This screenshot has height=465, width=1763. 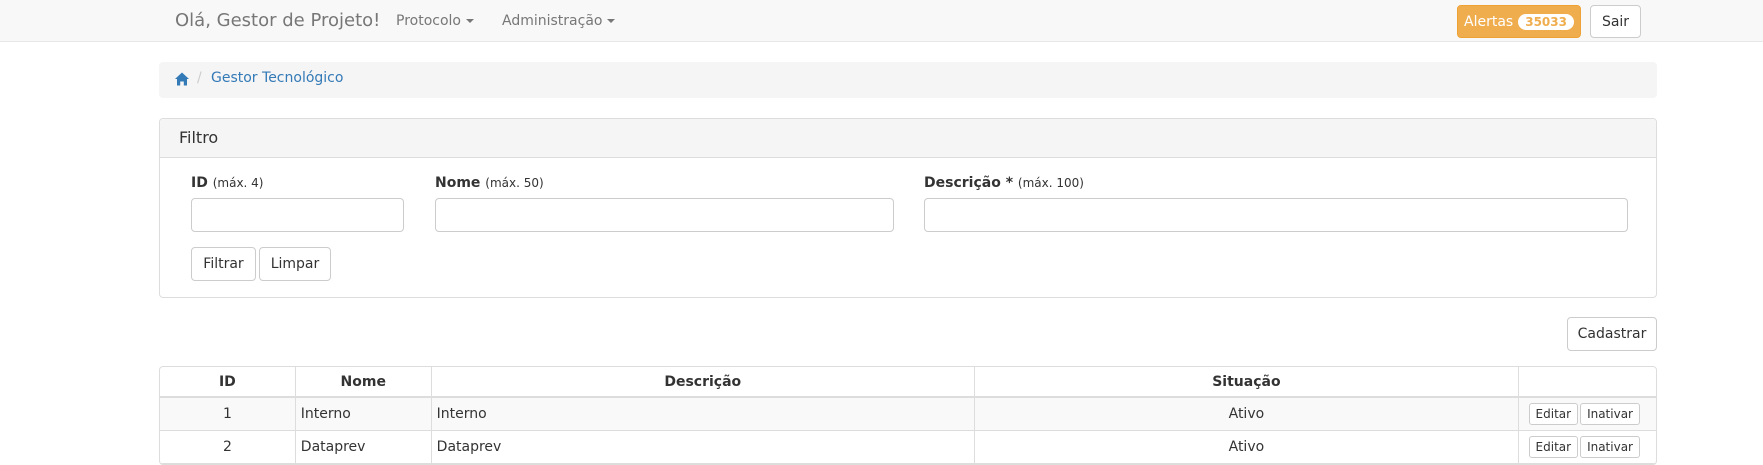 What do you see at coordinates (908, 138) in the screenshot?
I see `filter-panel-title: Filtro` at bounding box center [908, 138].